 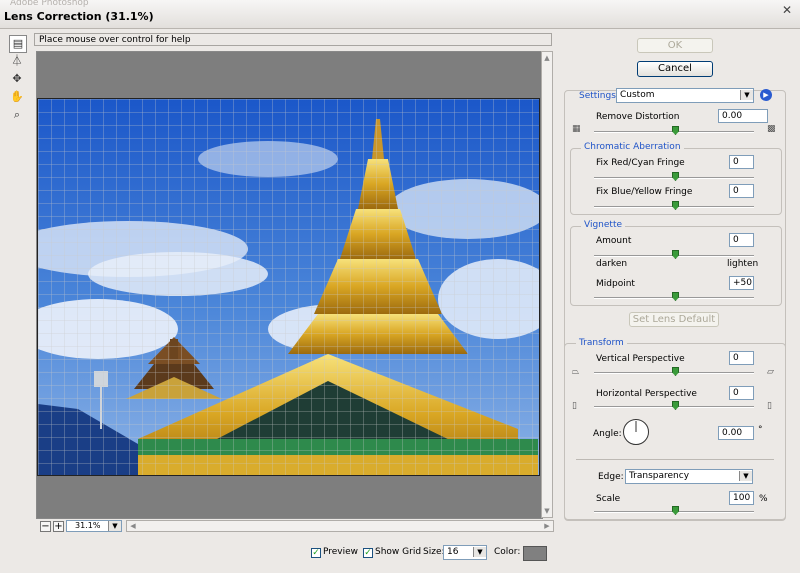 I want to click on pincushion-icon: ▦, so click(x=576, y=129).